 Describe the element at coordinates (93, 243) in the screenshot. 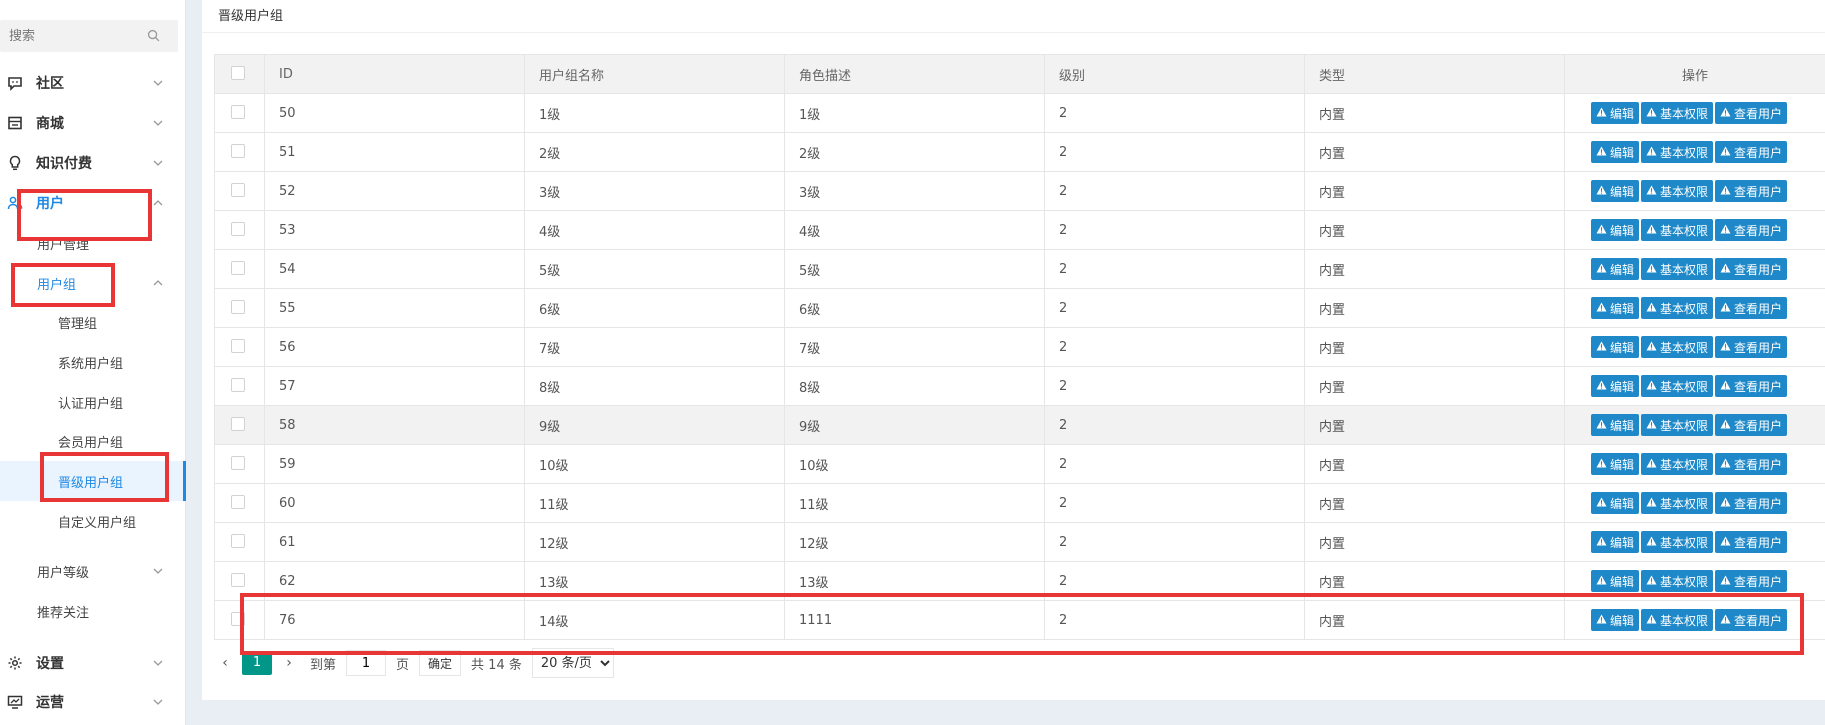

I see `sidebar-subitem-user-manage: 用户管理` at that location.